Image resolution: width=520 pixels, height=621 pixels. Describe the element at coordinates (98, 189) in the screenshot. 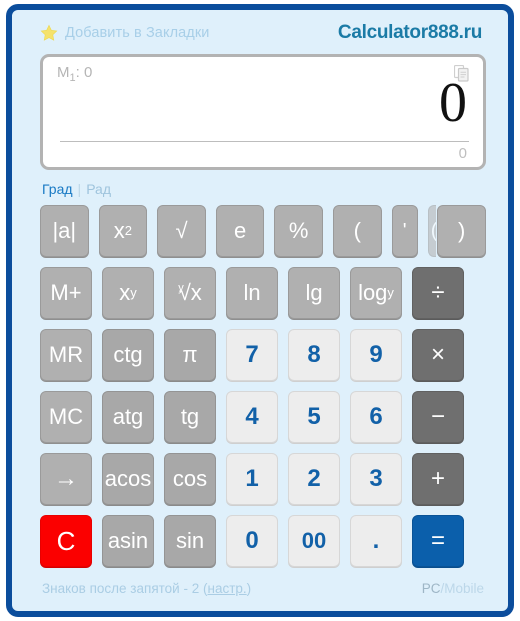

I see `mode-radians: Рад` at that location.